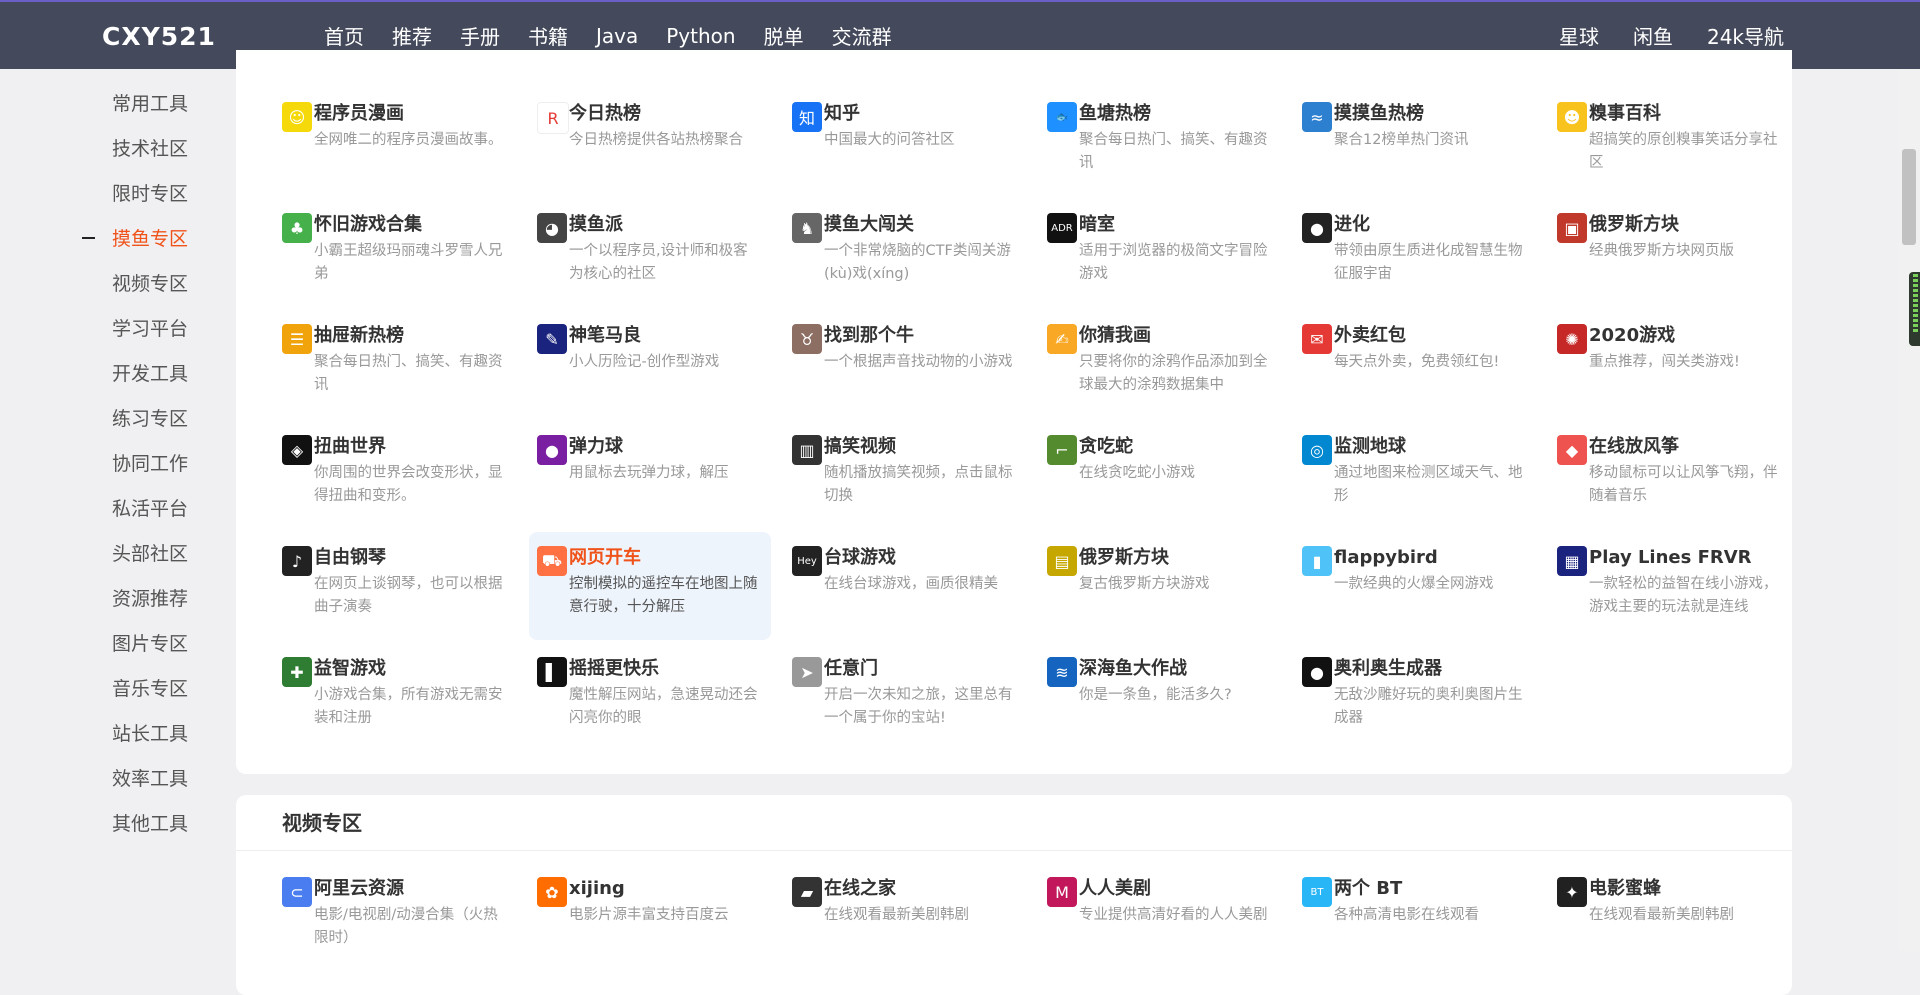  Describe the element at coordinates (869, 224) in the screenshot. I see `site-title: 摸鱼大闯关` at that location.